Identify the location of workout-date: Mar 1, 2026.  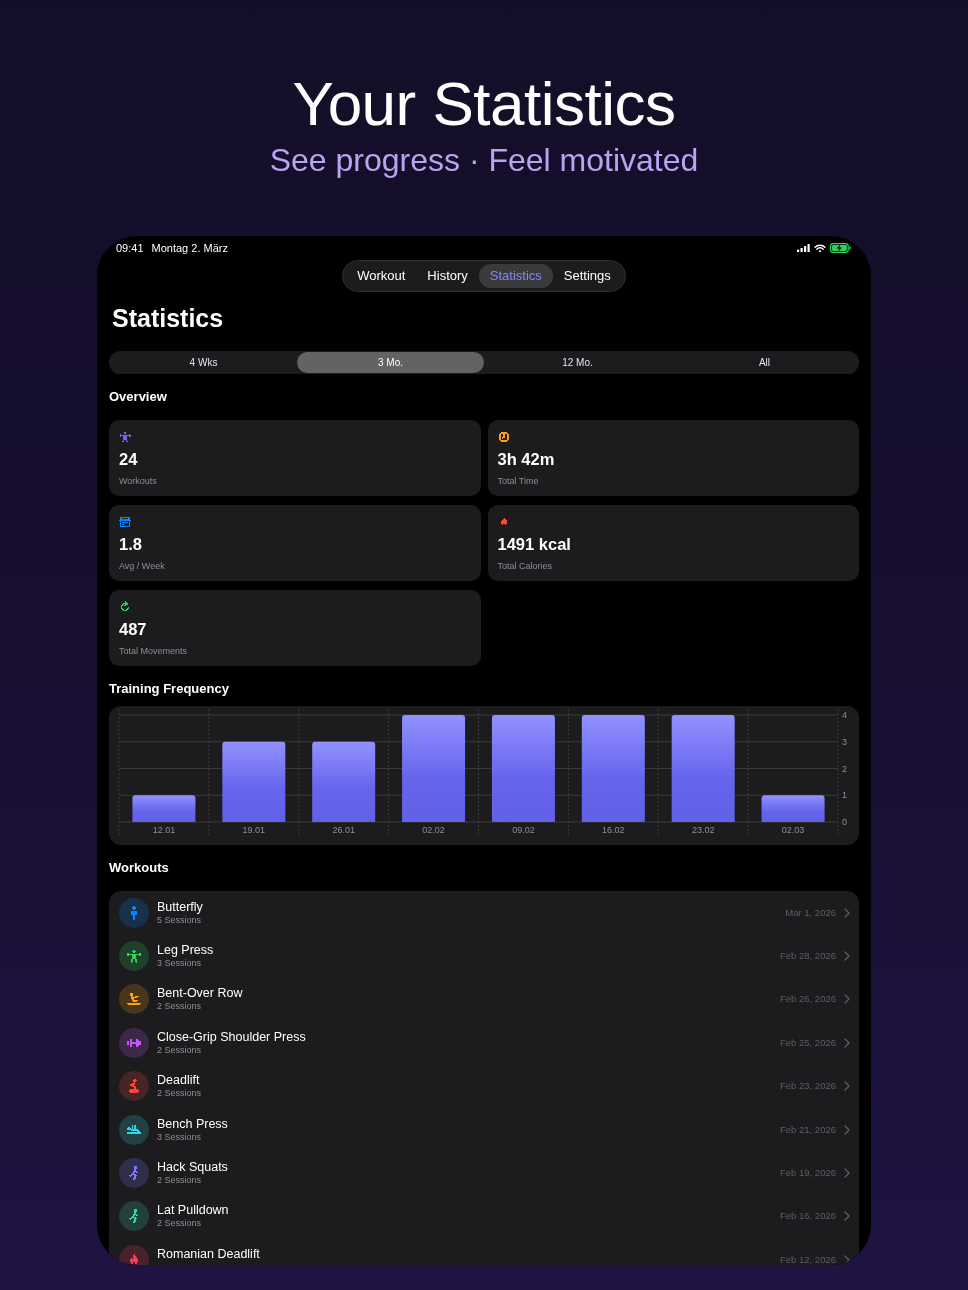
(810, 912).